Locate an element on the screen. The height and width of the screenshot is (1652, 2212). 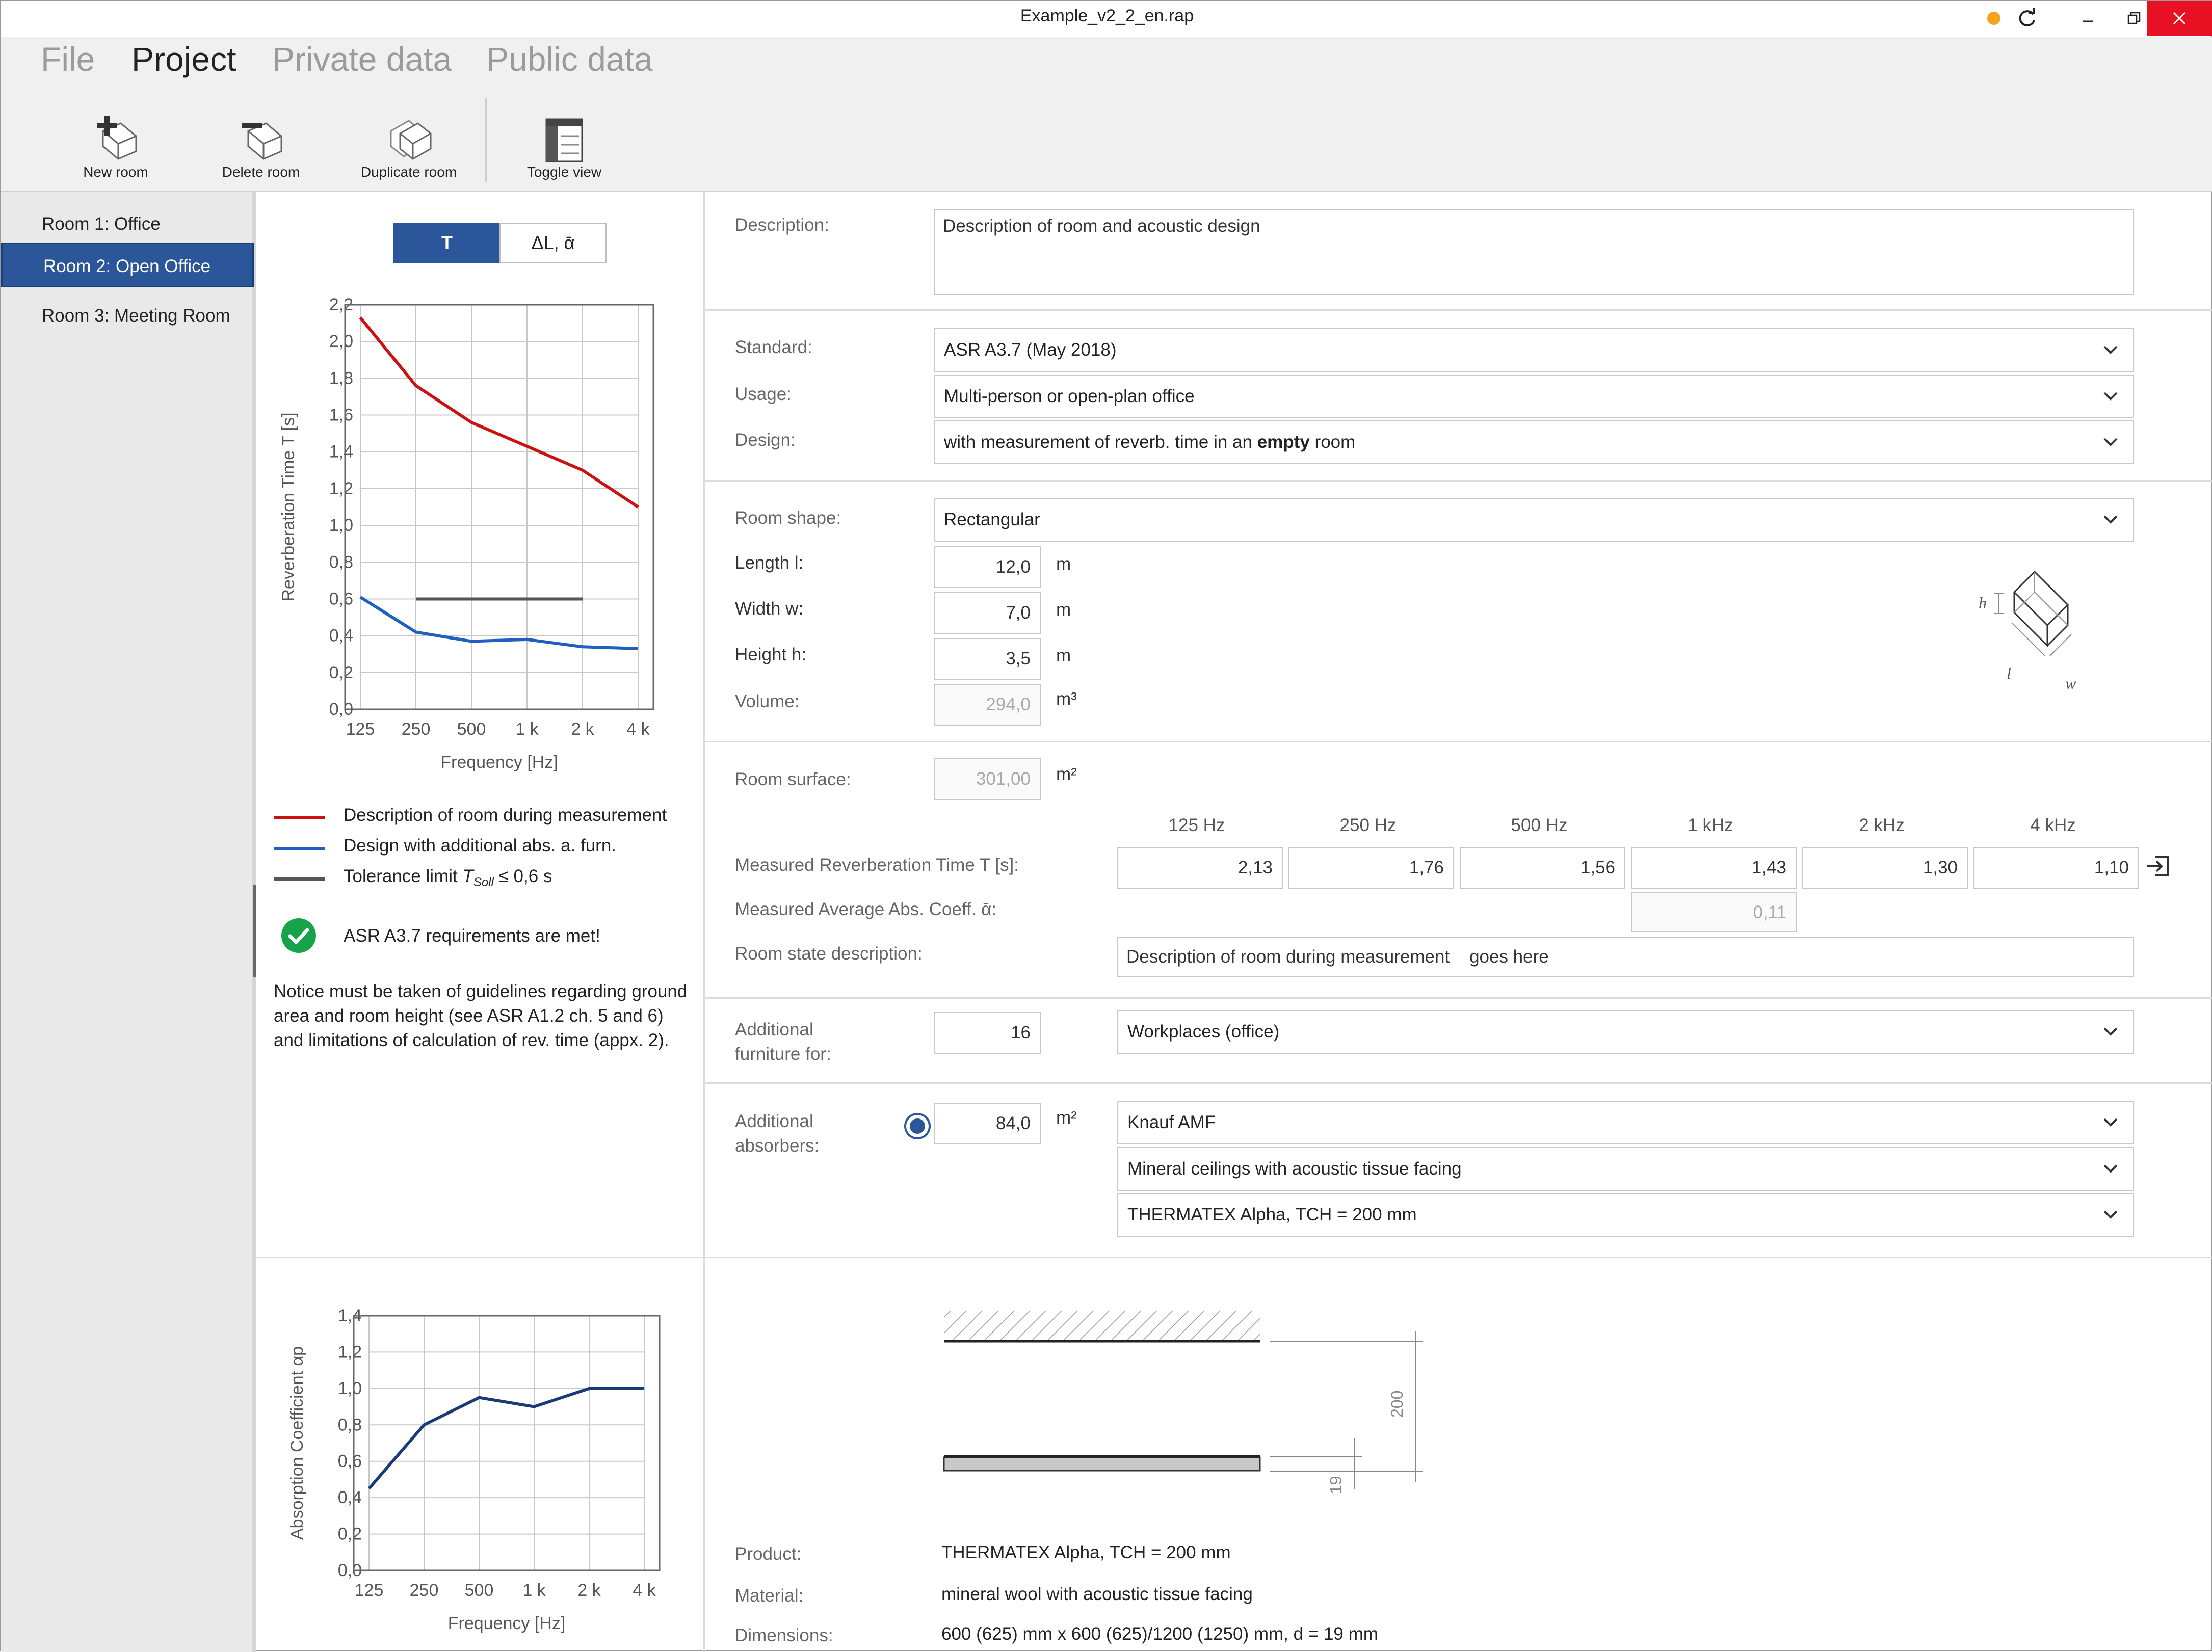
measured-rt-2k: 1,30 is located at coordinates (1885, 868).